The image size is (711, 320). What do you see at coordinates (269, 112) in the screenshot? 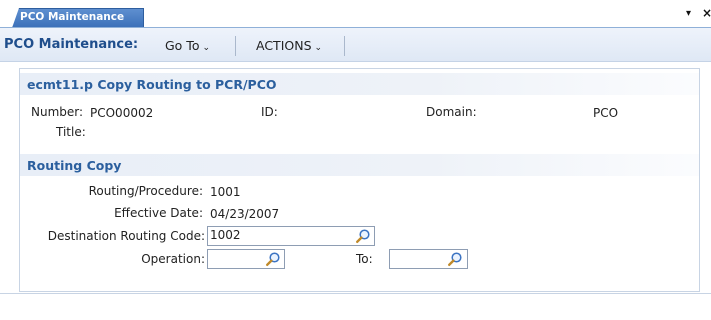
I see `id-label: ID:` at bounding box center [269, 112].